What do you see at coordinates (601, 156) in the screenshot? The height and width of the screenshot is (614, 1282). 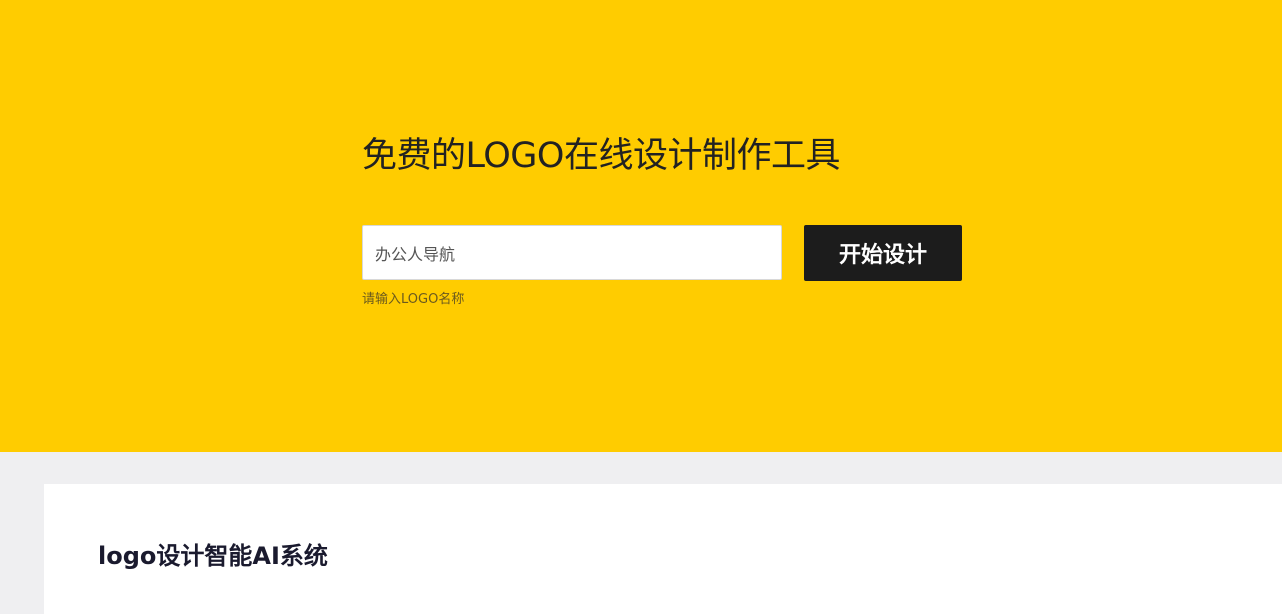 I see `hero-title: 免费的LOGO在线设计制作工具` at bounding box center [601, 156].